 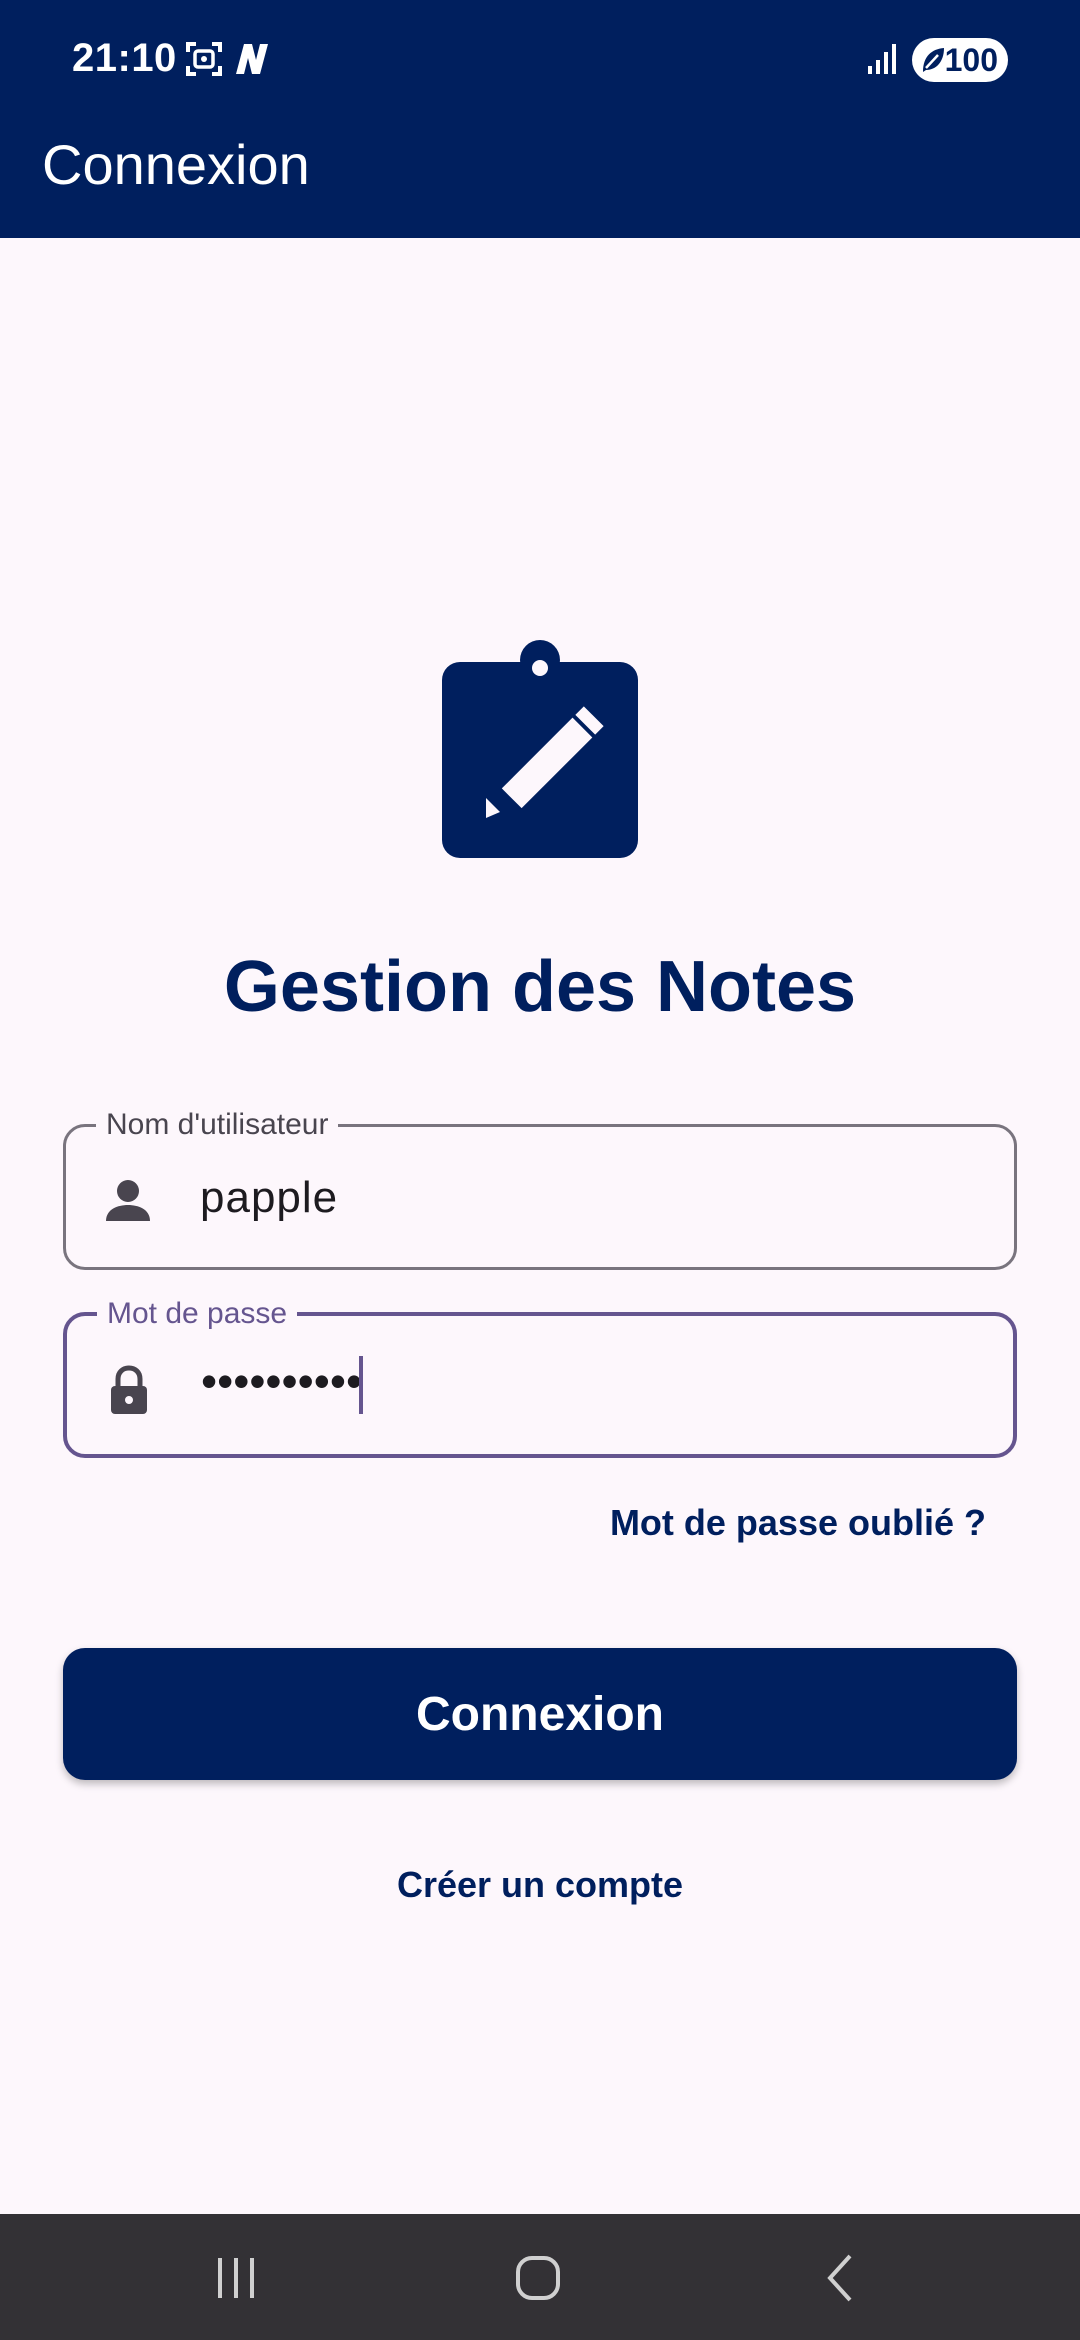 I want to click on login-button: Connexion, so click(x=540, y=1714).